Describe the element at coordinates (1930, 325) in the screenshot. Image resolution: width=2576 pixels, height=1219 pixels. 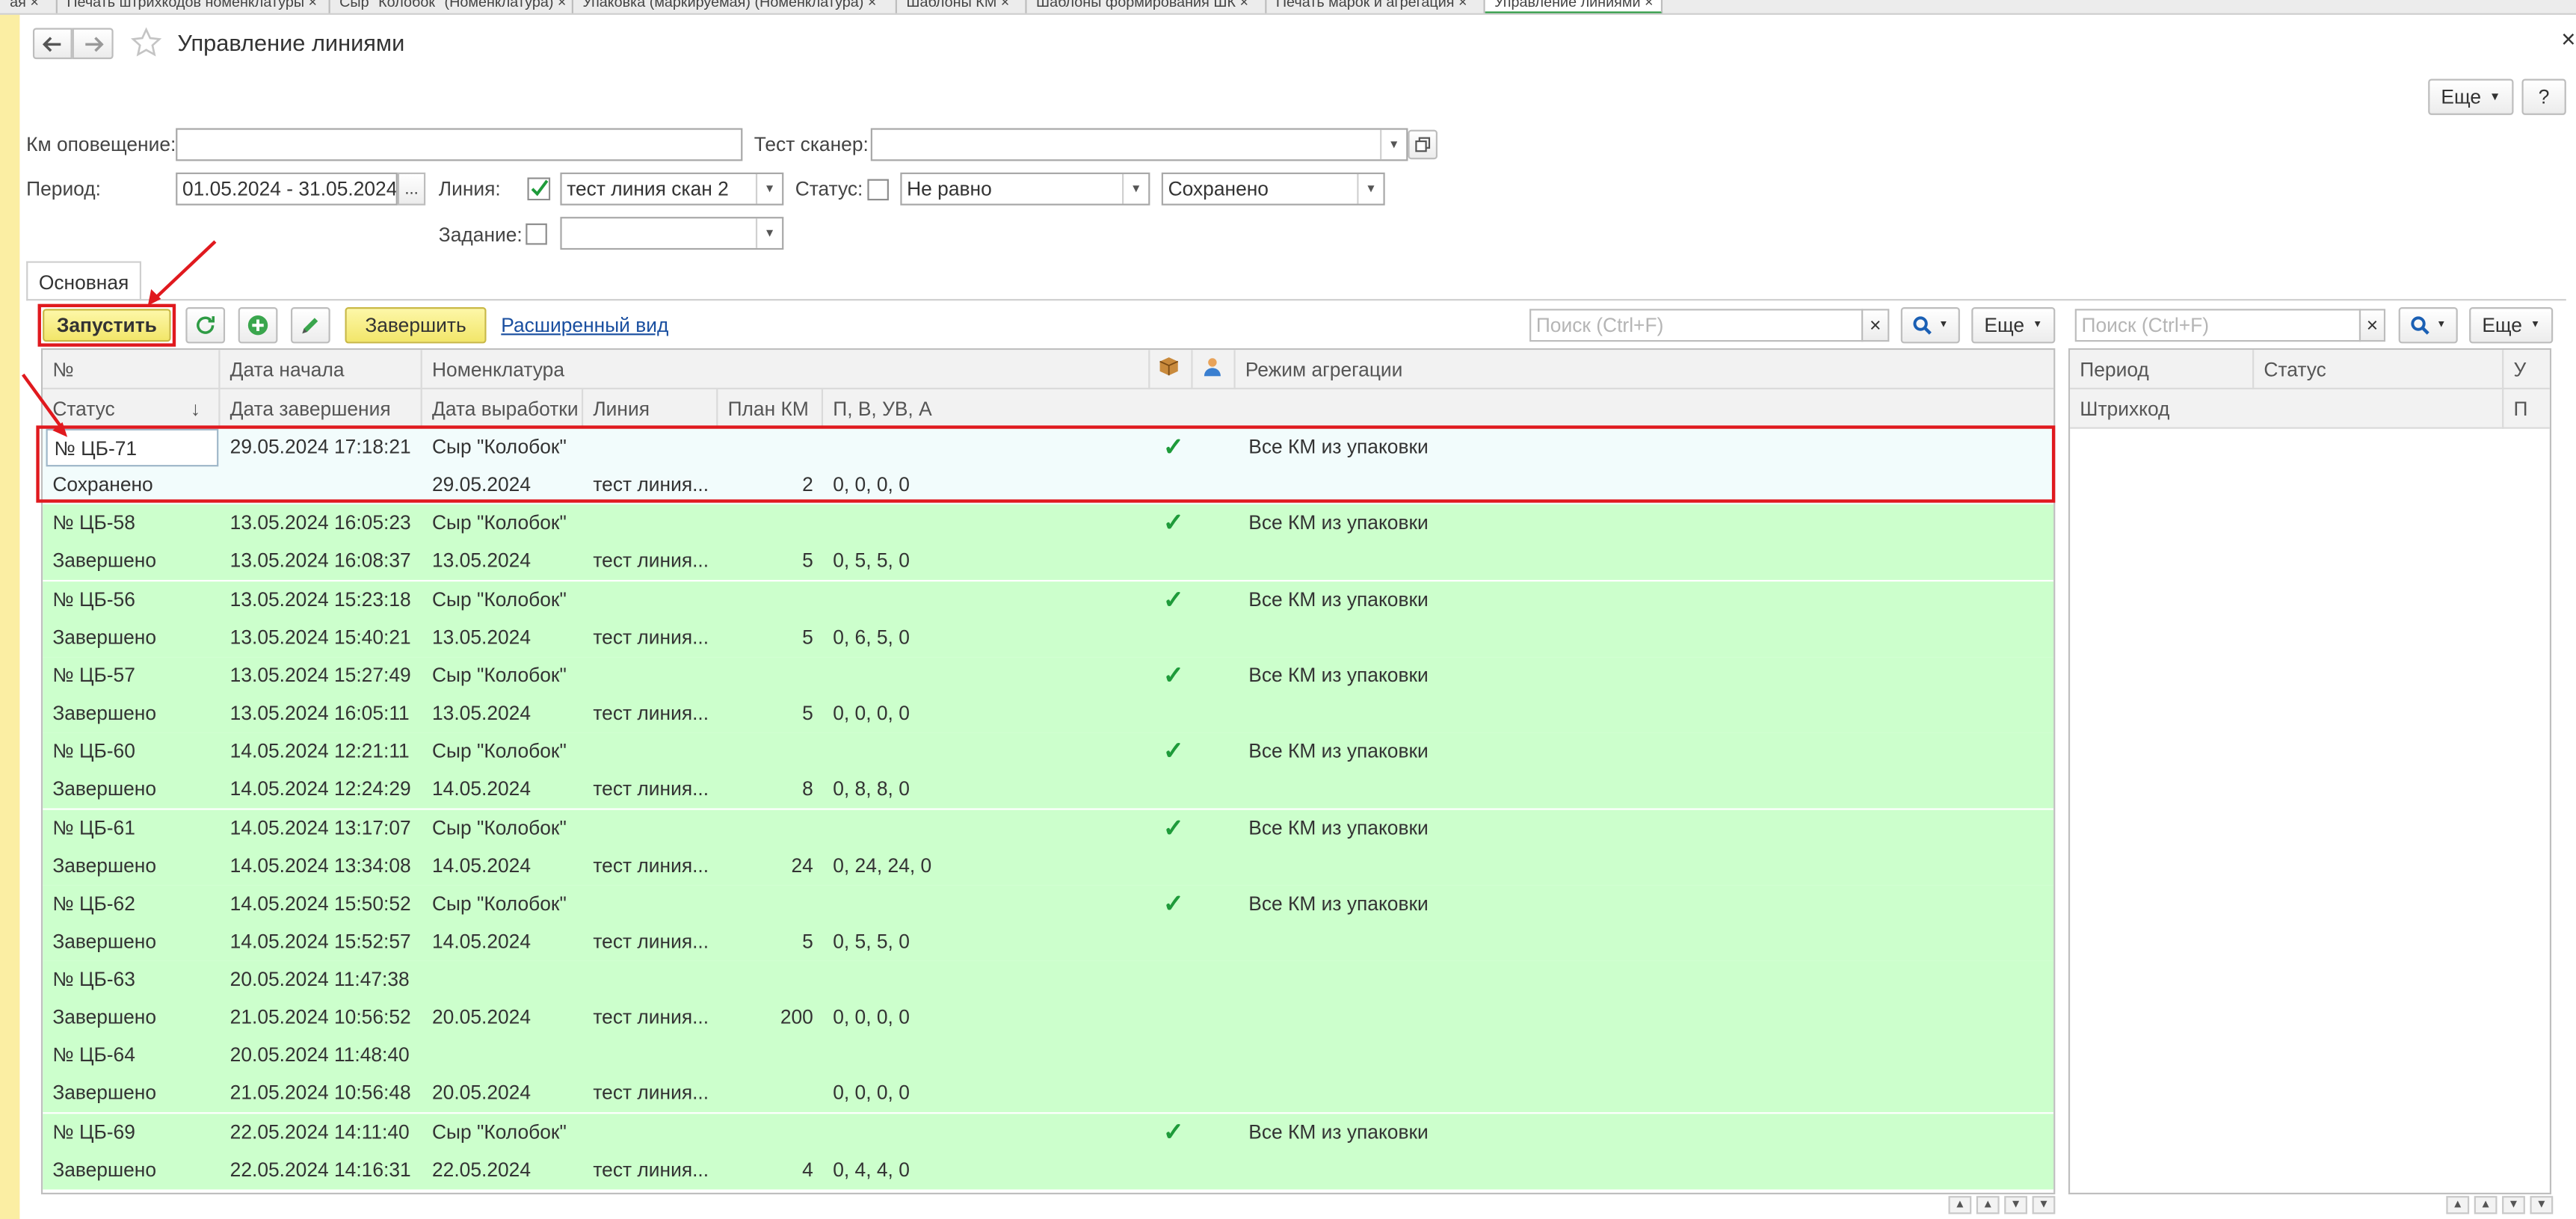
I see `search-button: ▼` at that location.